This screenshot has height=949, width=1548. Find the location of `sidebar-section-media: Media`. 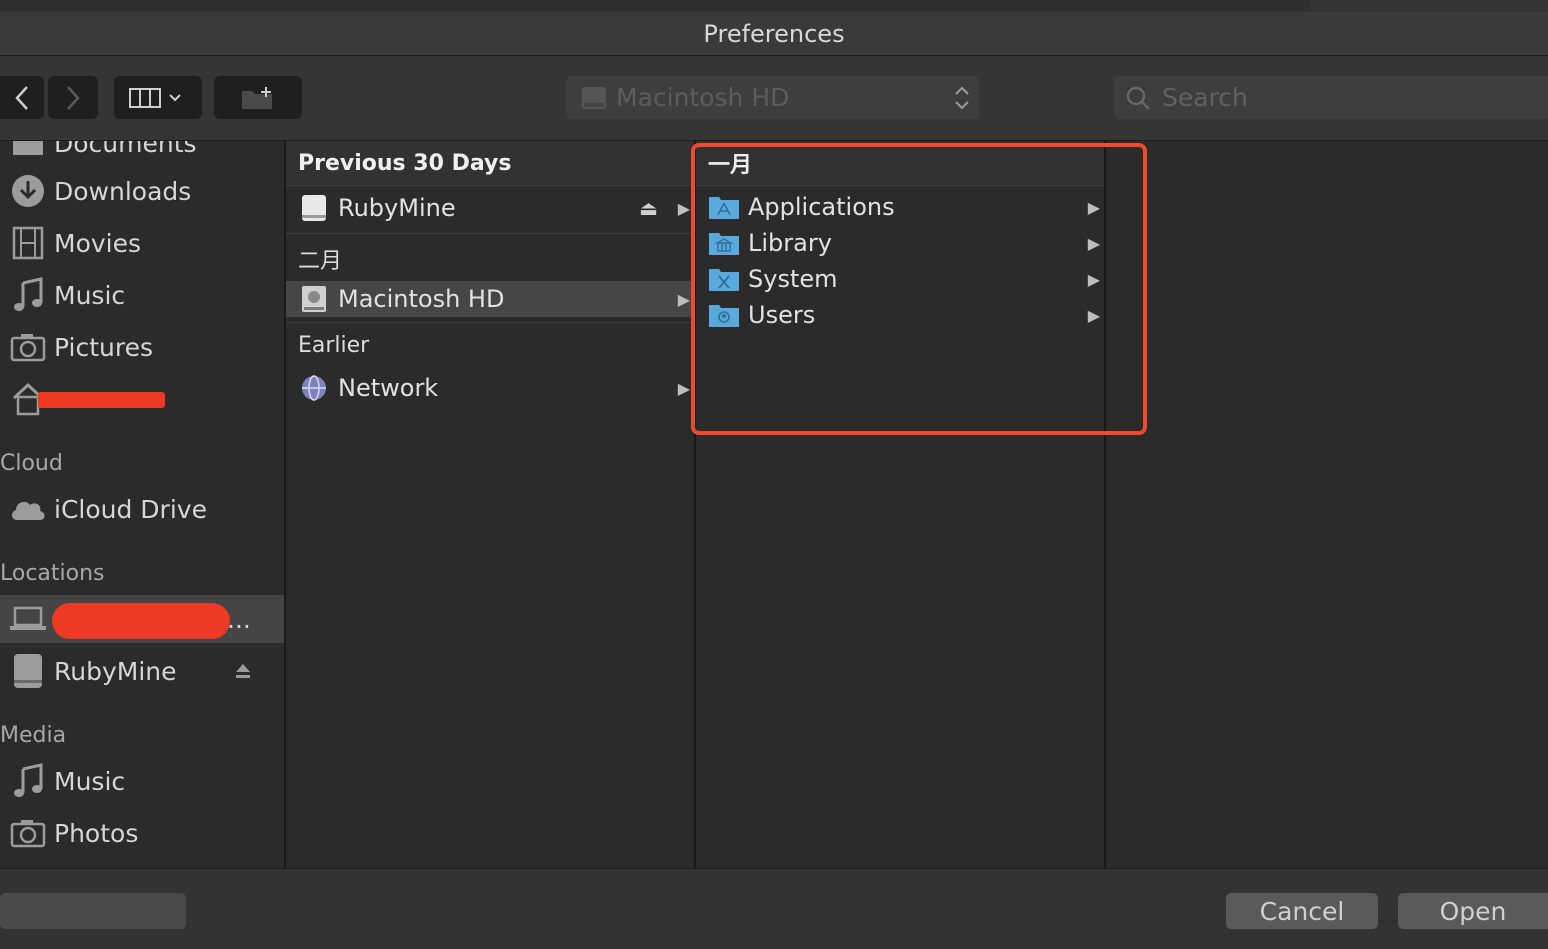

sidebar-section-media: Media is located at coordinates (33, 735).